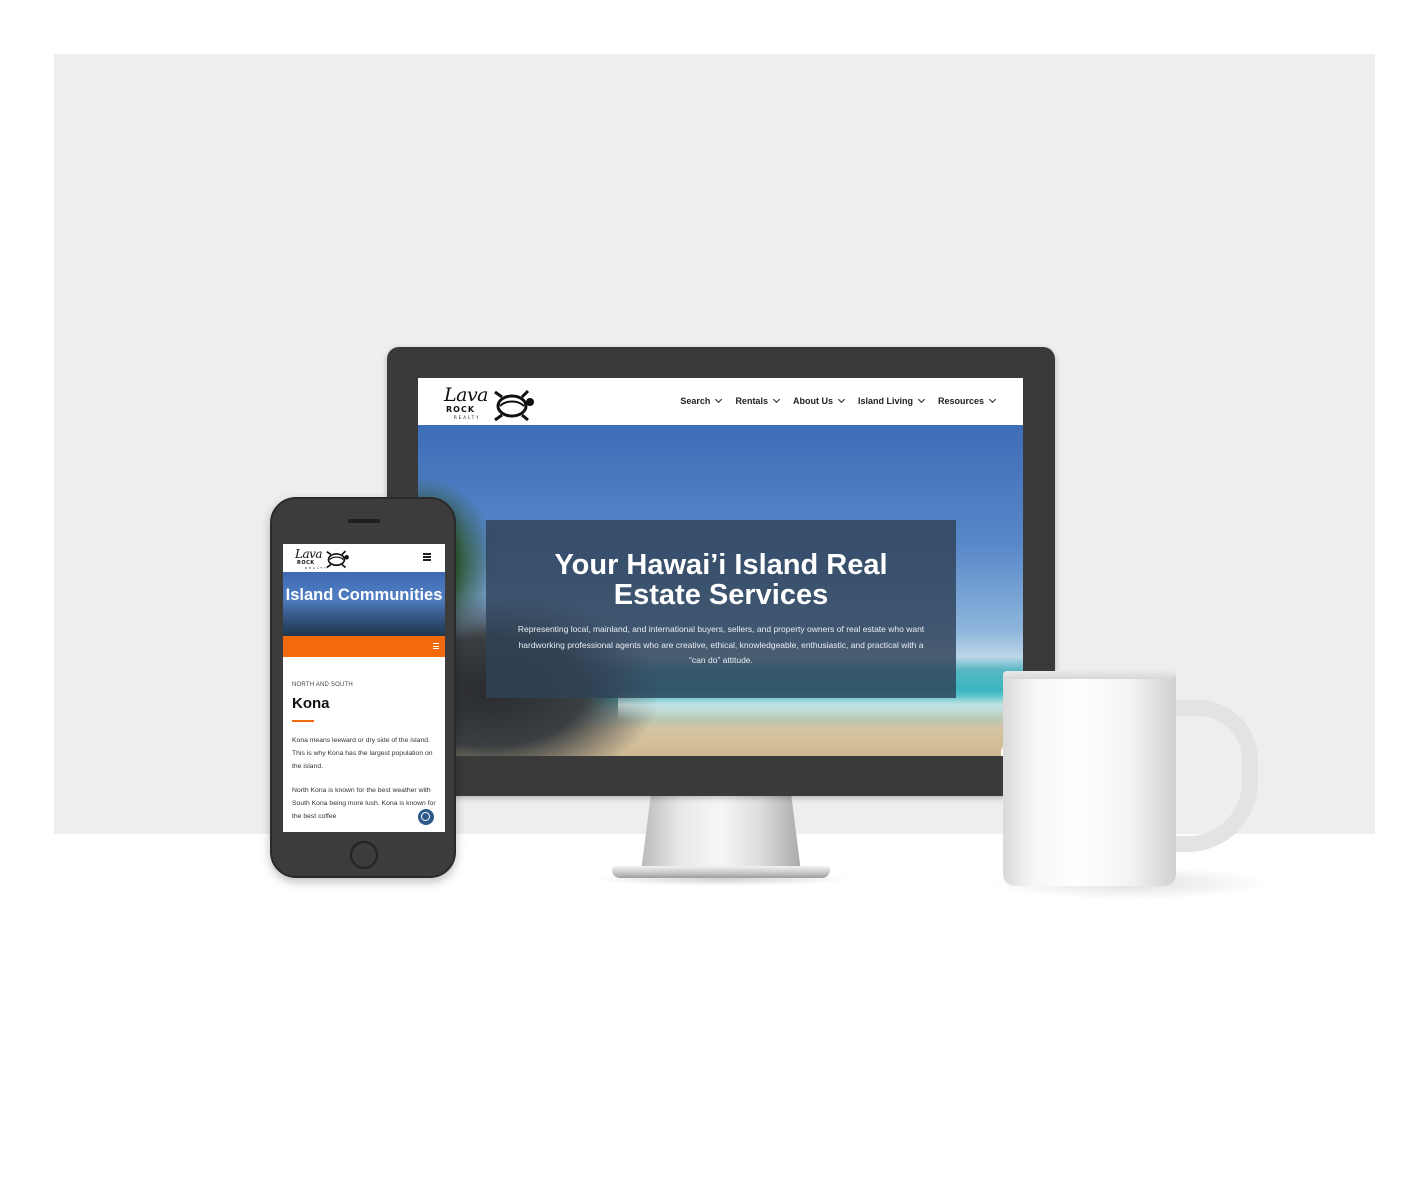 This screenshot has width=1428, height=1200. Describe the element at coordinates (1089, 675) in the screenshot. I see `mug-rim` at that location.